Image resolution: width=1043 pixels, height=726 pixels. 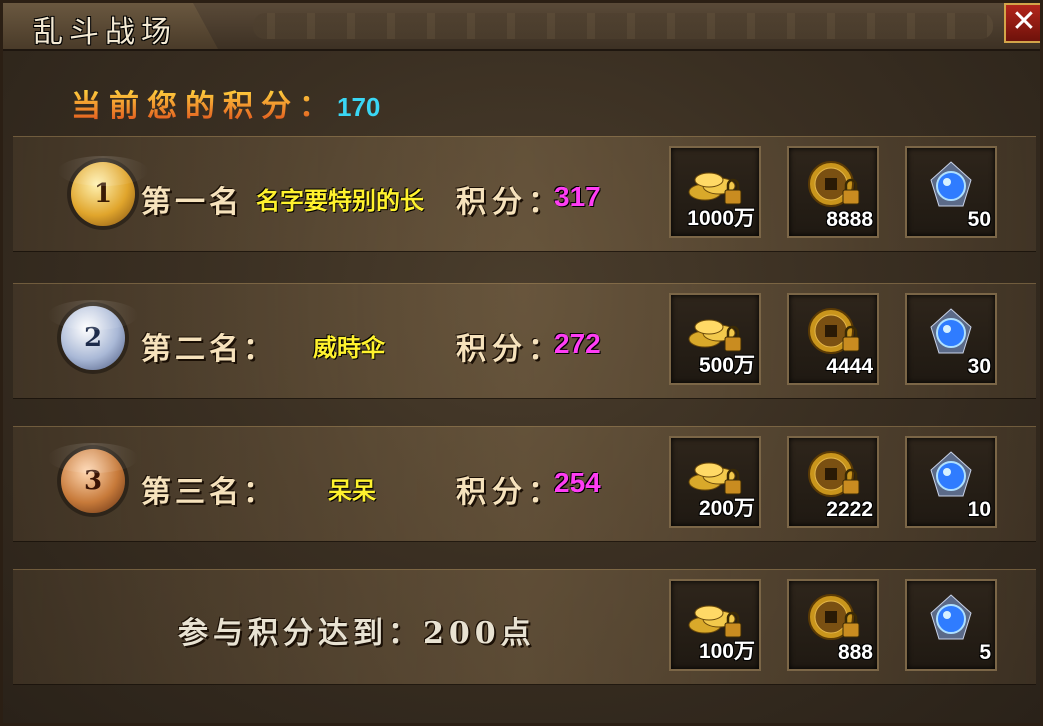 I want to click on reward-slot-crystal: 5, so click(x=951, y=625).